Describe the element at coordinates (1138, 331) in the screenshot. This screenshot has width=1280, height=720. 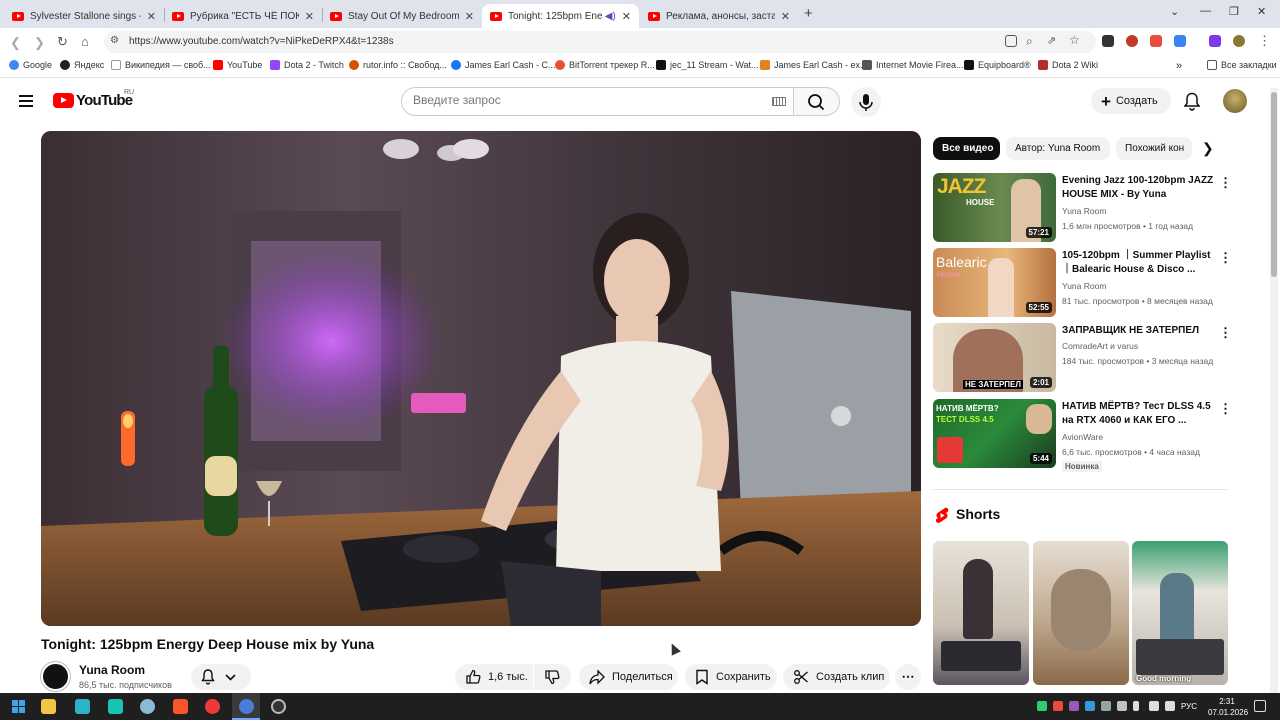
I see `rec-title: ЗАПРАВЩИК НЕ ЗАТЕРПЕЛ` at that location.